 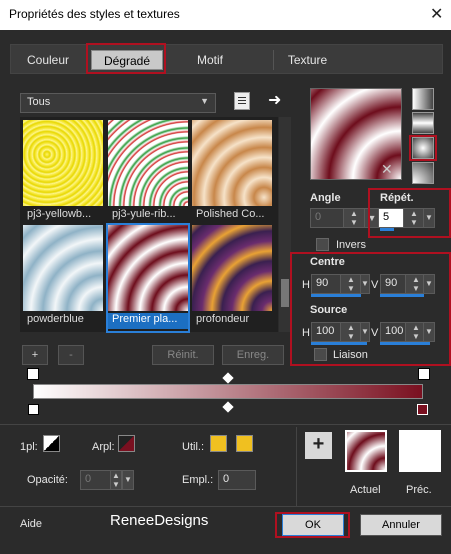 What do you see at coordinates (193, 447) in the screenshot?
I see `util-label: Util.:` at bounding box center [193, 447].